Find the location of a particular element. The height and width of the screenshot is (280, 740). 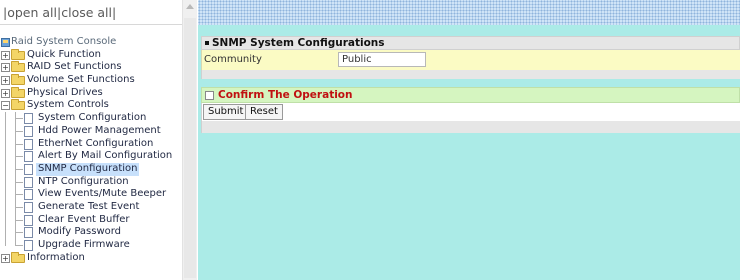

tree-item-label: EtherNet Configuration is located at coordinates (96, 143).